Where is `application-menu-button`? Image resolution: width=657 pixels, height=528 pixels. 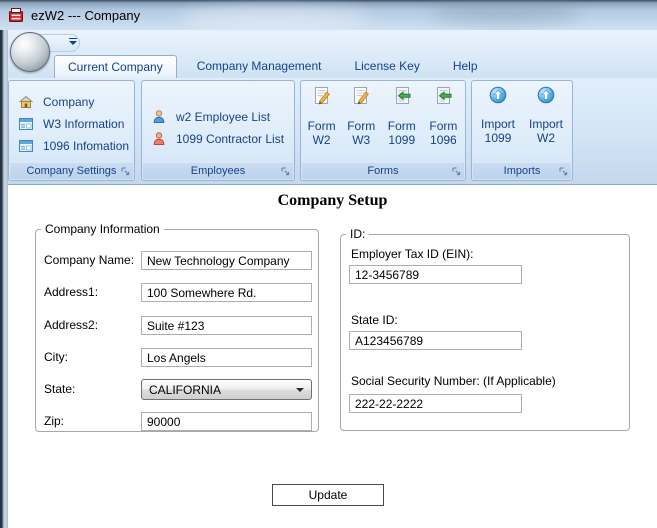
application-menu-button is located at coordinates (30, 52).